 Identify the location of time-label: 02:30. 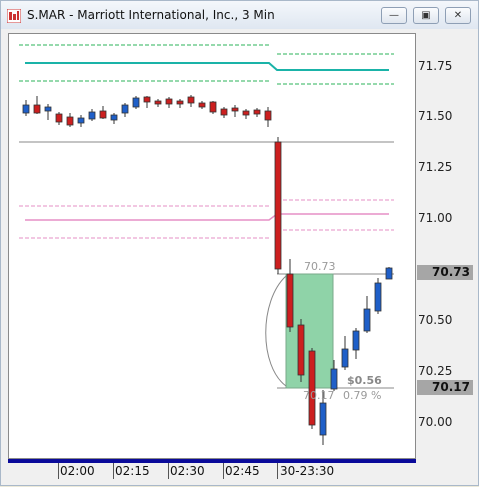
(187, 471).